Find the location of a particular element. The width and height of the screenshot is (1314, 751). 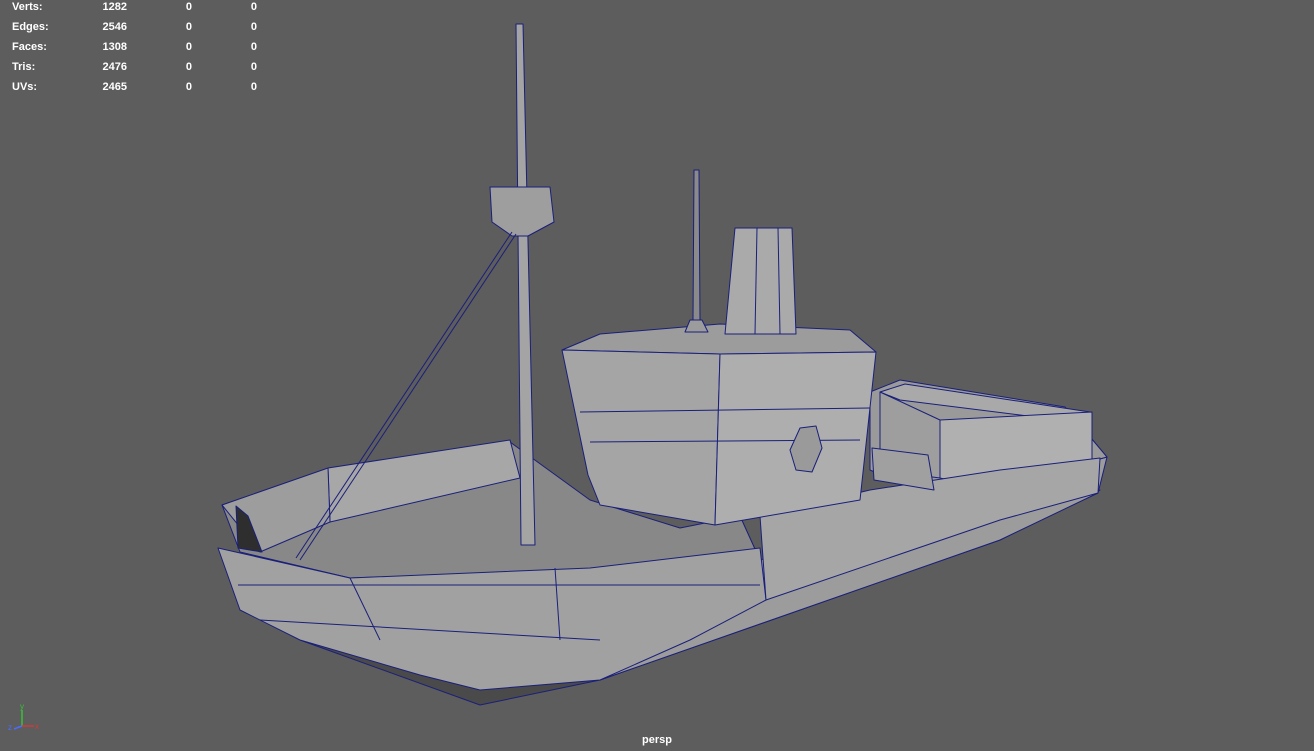

deckhouse-roof is located at coordinates (719, 339).